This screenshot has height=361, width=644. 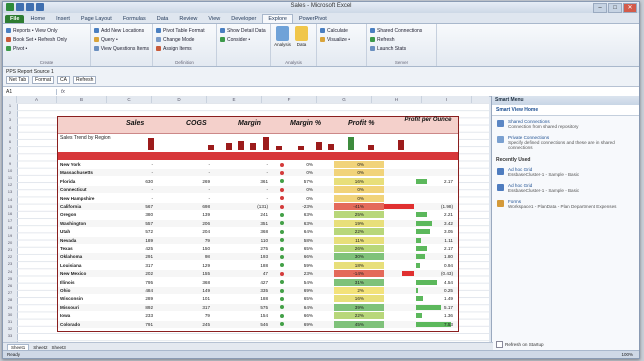 What do you see at coordinates (10, 278) in the screenshot?
I see `row-header: 25` at bounding box center [10, 278].